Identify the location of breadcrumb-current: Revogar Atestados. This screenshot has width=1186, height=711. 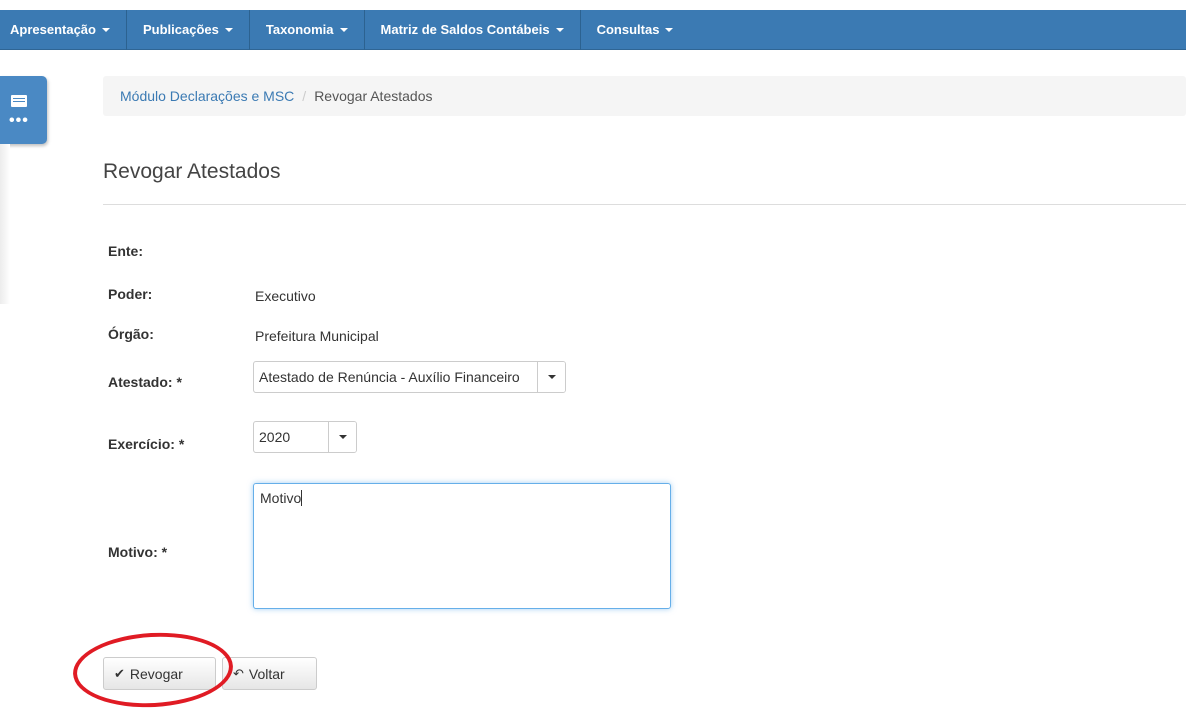
(373, 96).